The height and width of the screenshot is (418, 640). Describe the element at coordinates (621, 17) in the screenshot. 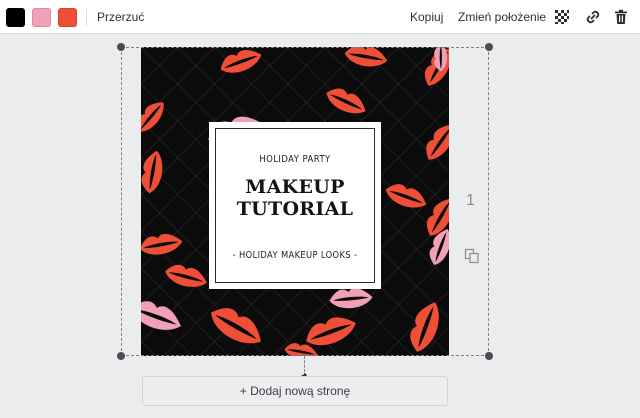

I see `trash-icon` at that location.